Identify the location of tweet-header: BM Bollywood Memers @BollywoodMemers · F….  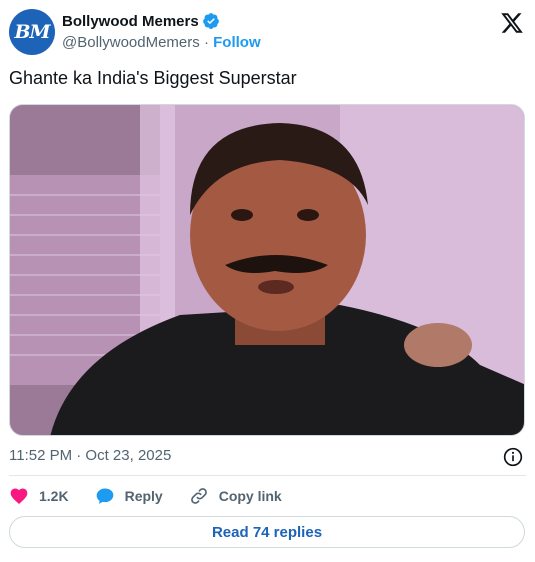
(267, 32).